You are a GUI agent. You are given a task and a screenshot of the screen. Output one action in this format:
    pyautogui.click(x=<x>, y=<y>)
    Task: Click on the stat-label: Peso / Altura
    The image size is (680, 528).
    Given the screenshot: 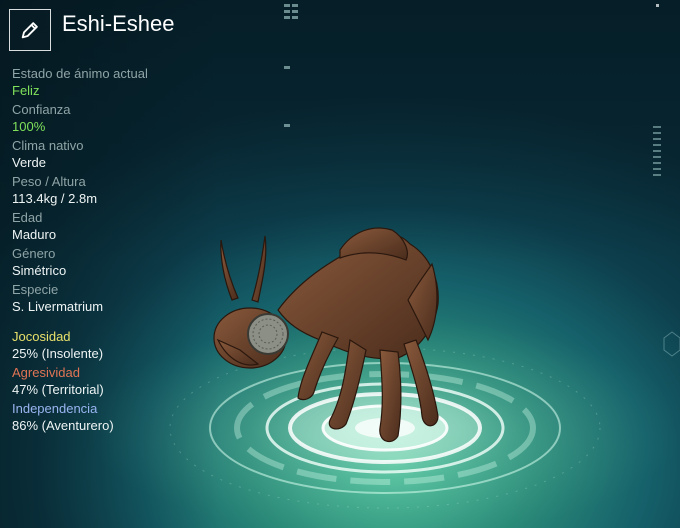 What is the action you would take?
    pyautogui.click(x=49, y=181)
    